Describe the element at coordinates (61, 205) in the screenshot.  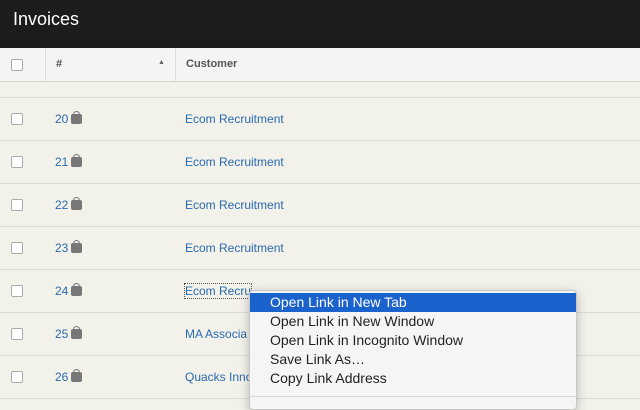
I see `invoice-number: 22` at that location.